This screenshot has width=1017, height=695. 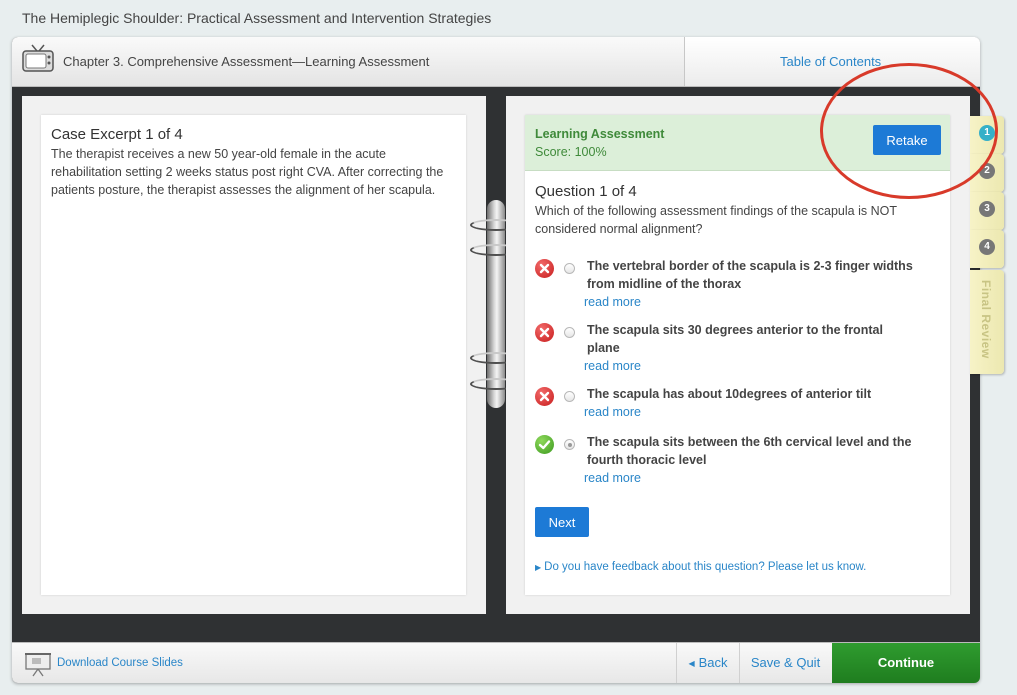 What do you see at coordinates (544, 444) in the screenshot?
I see `correct-check-icon` at bounding box center [544, 444].